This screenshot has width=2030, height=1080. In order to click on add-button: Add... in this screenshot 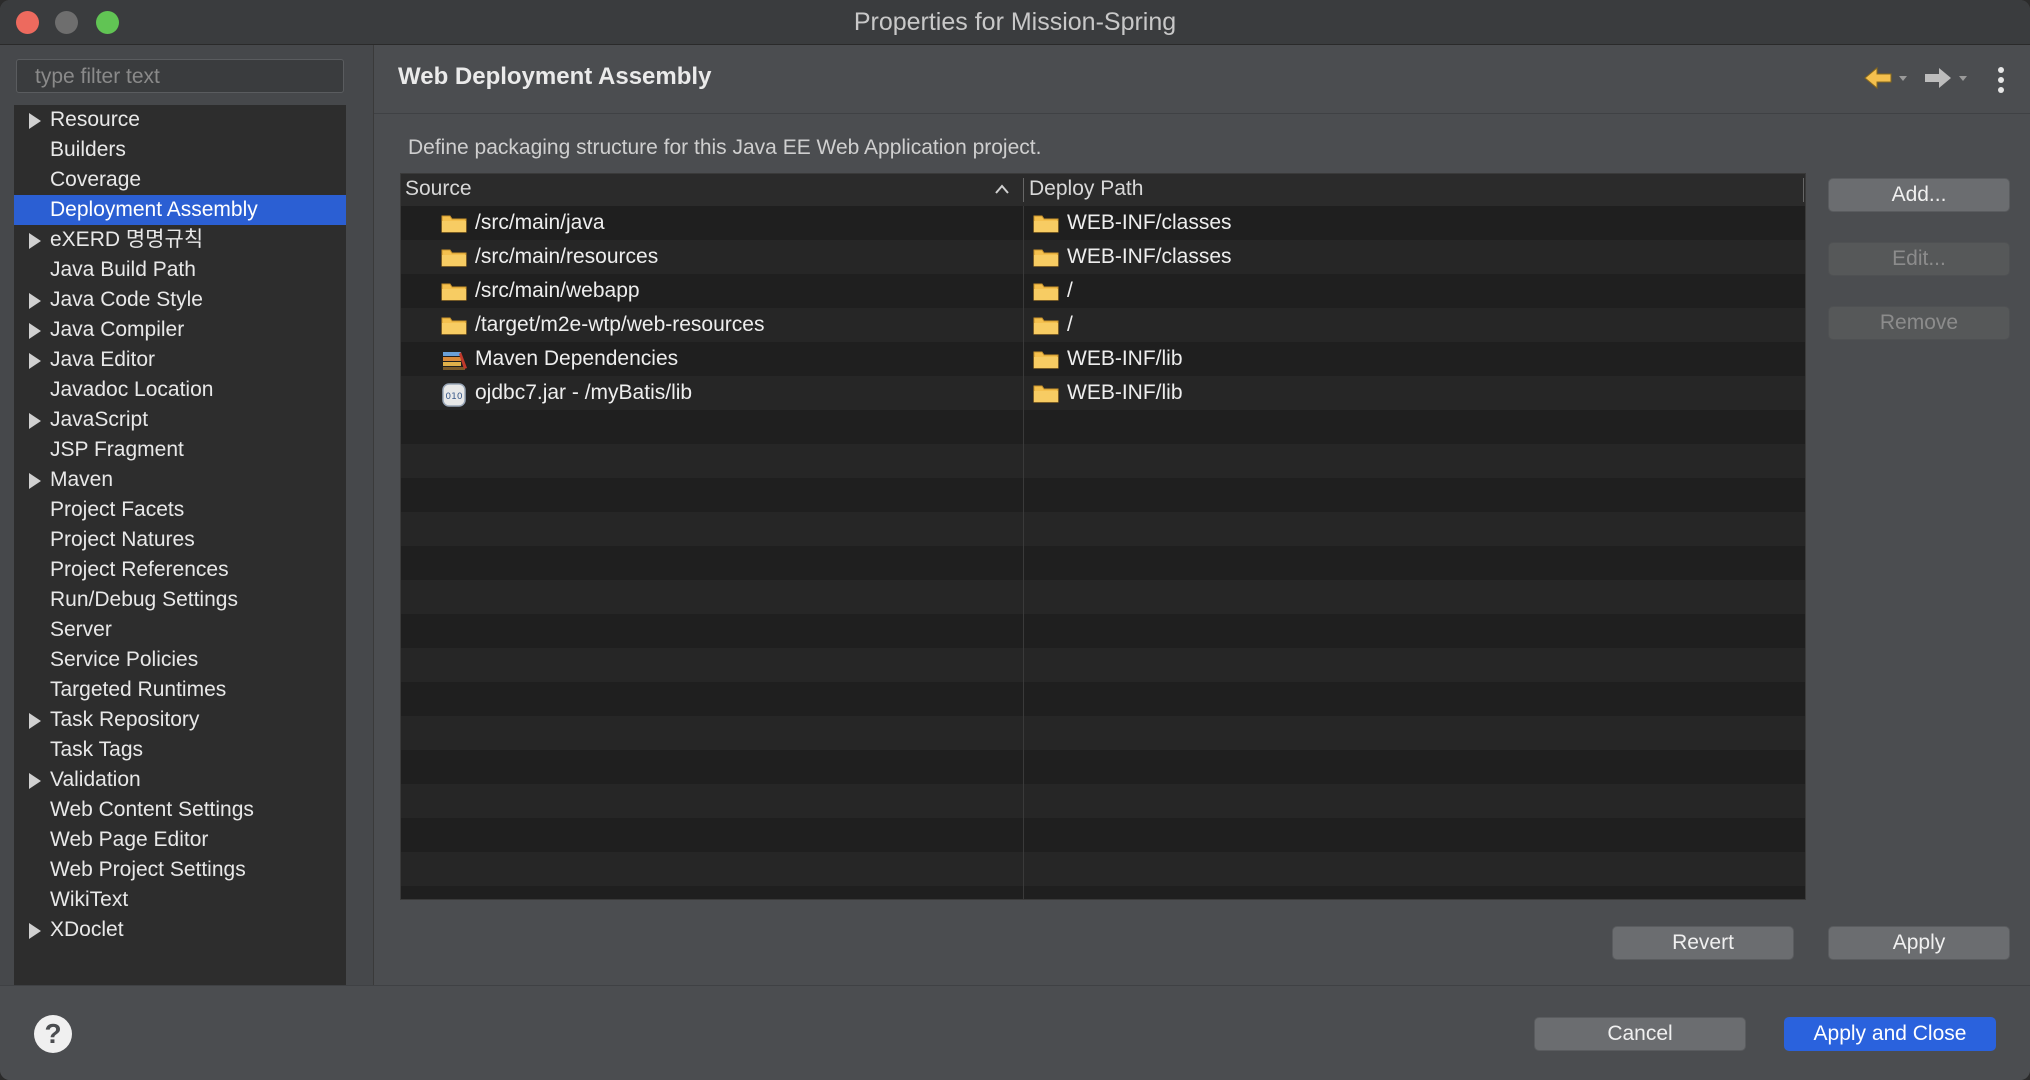, I will do `click(1919, 195)`.